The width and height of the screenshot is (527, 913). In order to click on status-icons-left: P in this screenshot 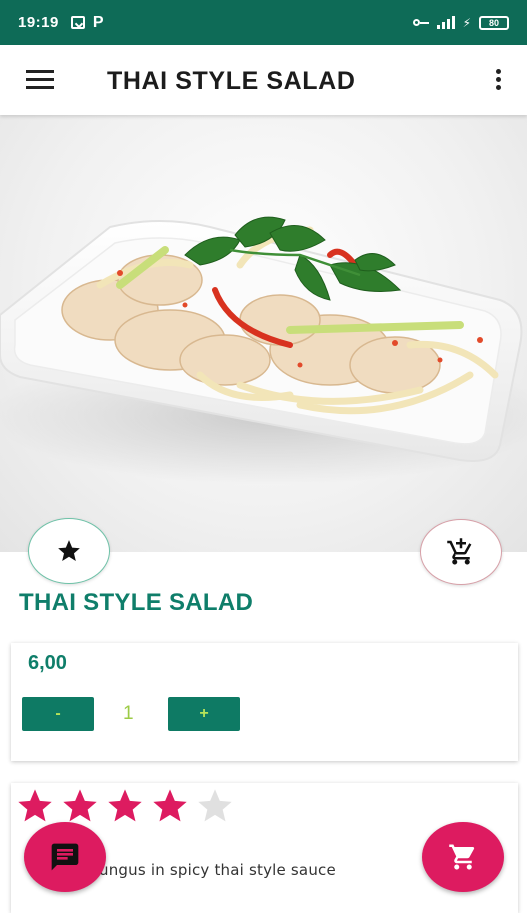, I will do `click(87, 22)`.